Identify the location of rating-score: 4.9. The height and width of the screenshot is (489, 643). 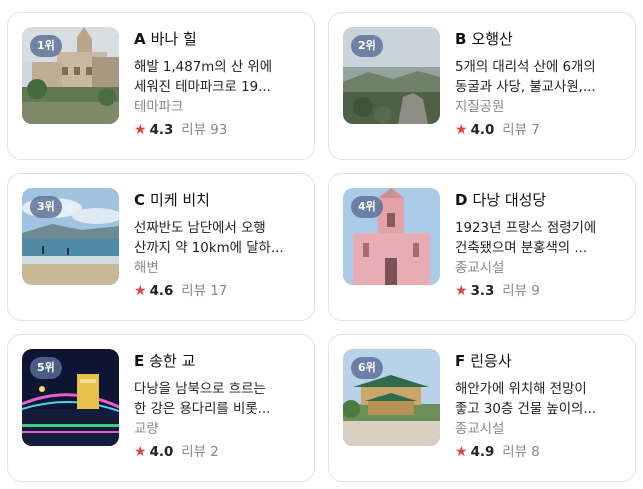
(482, 452).